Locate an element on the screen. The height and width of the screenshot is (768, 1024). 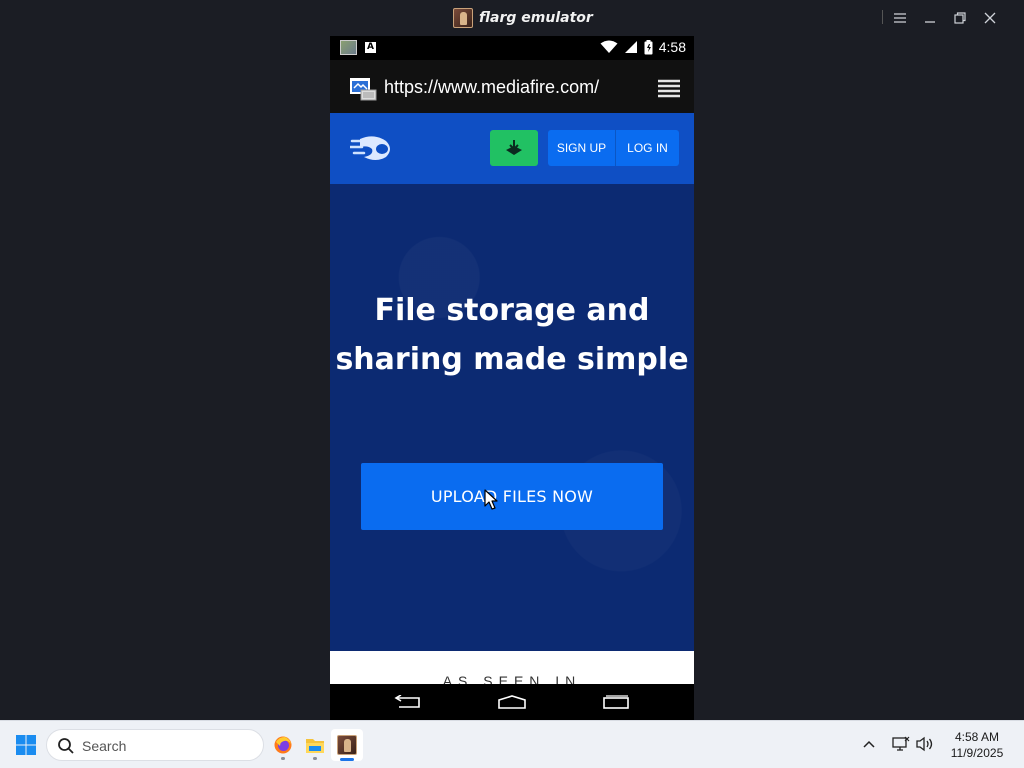
download-icon is located at coordinates (514, 147).